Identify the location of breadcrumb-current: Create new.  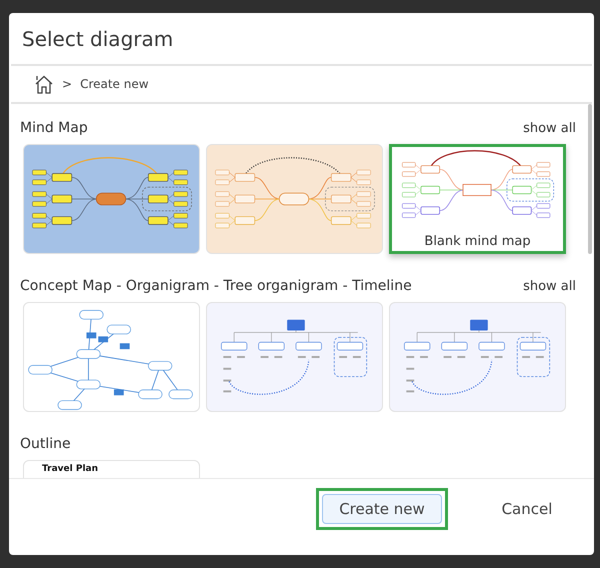
(114, 84).